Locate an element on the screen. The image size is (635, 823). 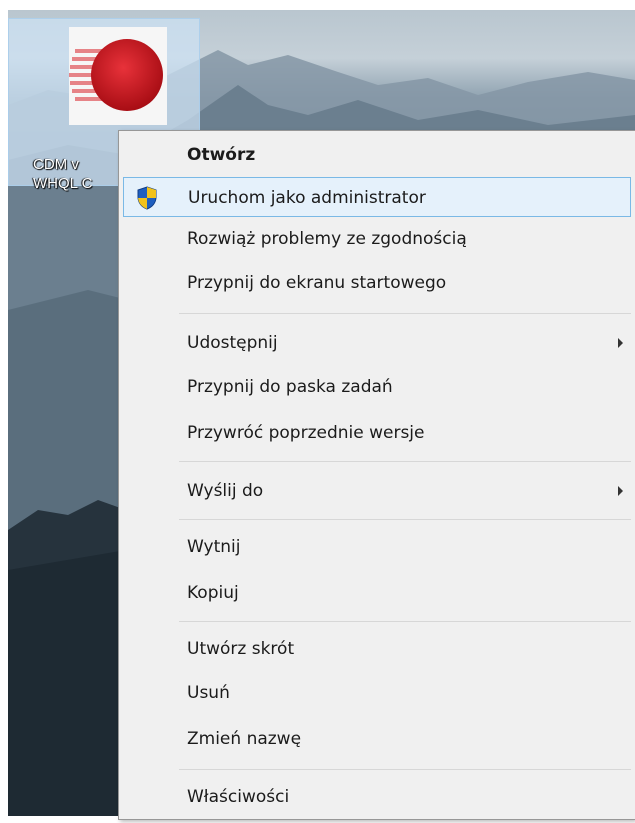
menu-item-label: Udostępnij is located at coordinates (232, 343).